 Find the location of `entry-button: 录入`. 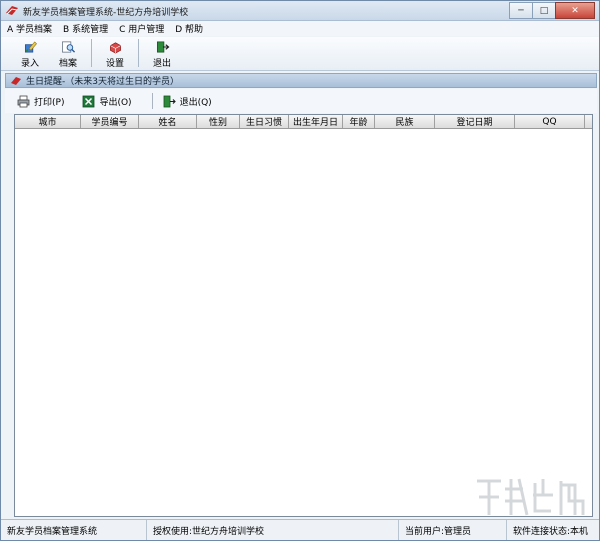

entry-button: 录入 is located at coordinates (30, 53).